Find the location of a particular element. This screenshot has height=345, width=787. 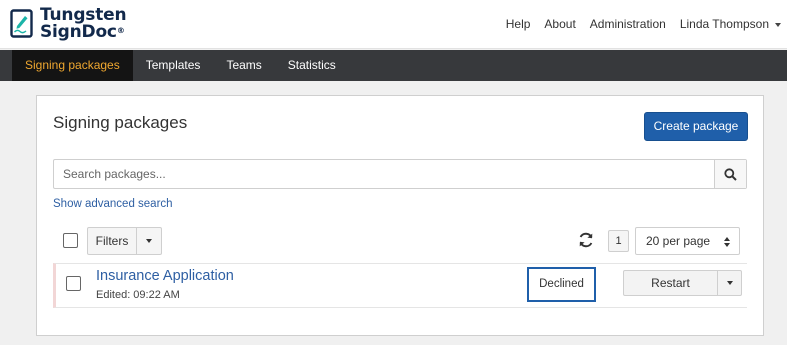

top-links: Help About Administration Linda Thompson is located at coordinates (636, 24).